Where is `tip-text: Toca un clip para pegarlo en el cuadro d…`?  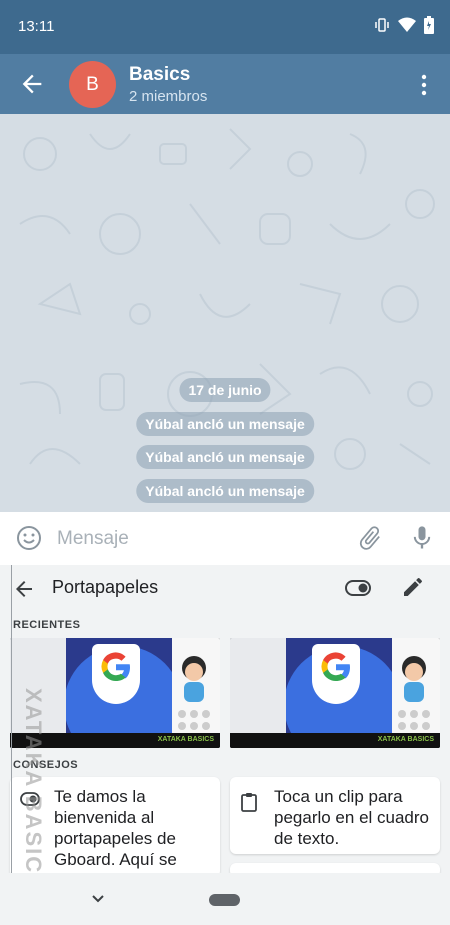
tip-text: Toca un clip para pegarlo en el cuadro d… is located at coordinates (352, 817).